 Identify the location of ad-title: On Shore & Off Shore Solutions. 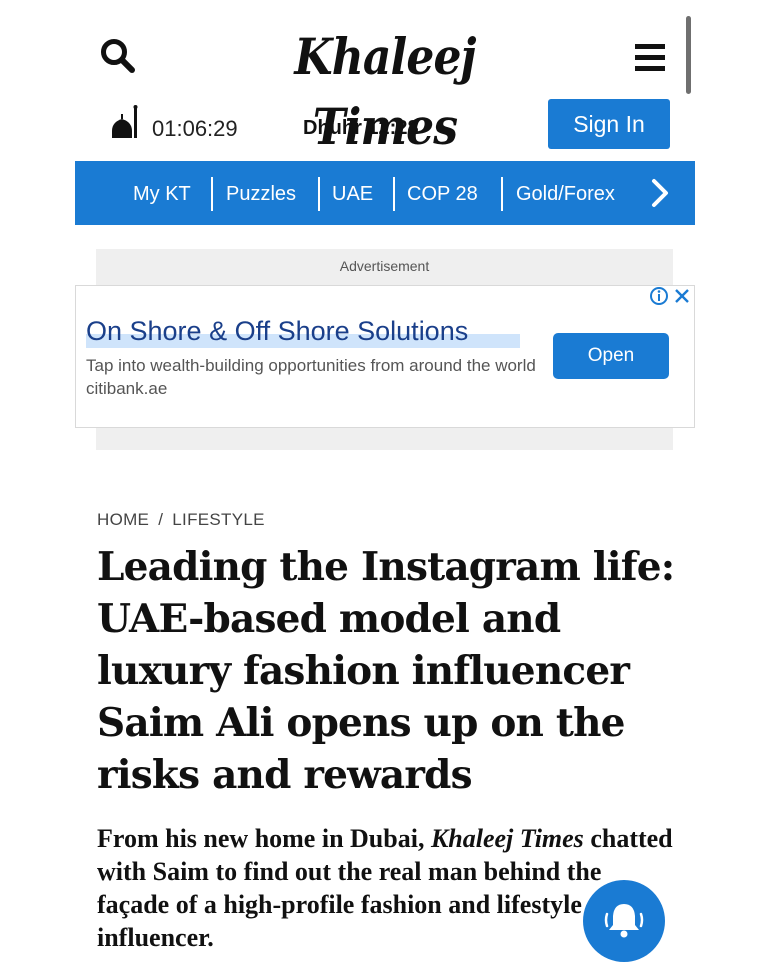
(277, 331).